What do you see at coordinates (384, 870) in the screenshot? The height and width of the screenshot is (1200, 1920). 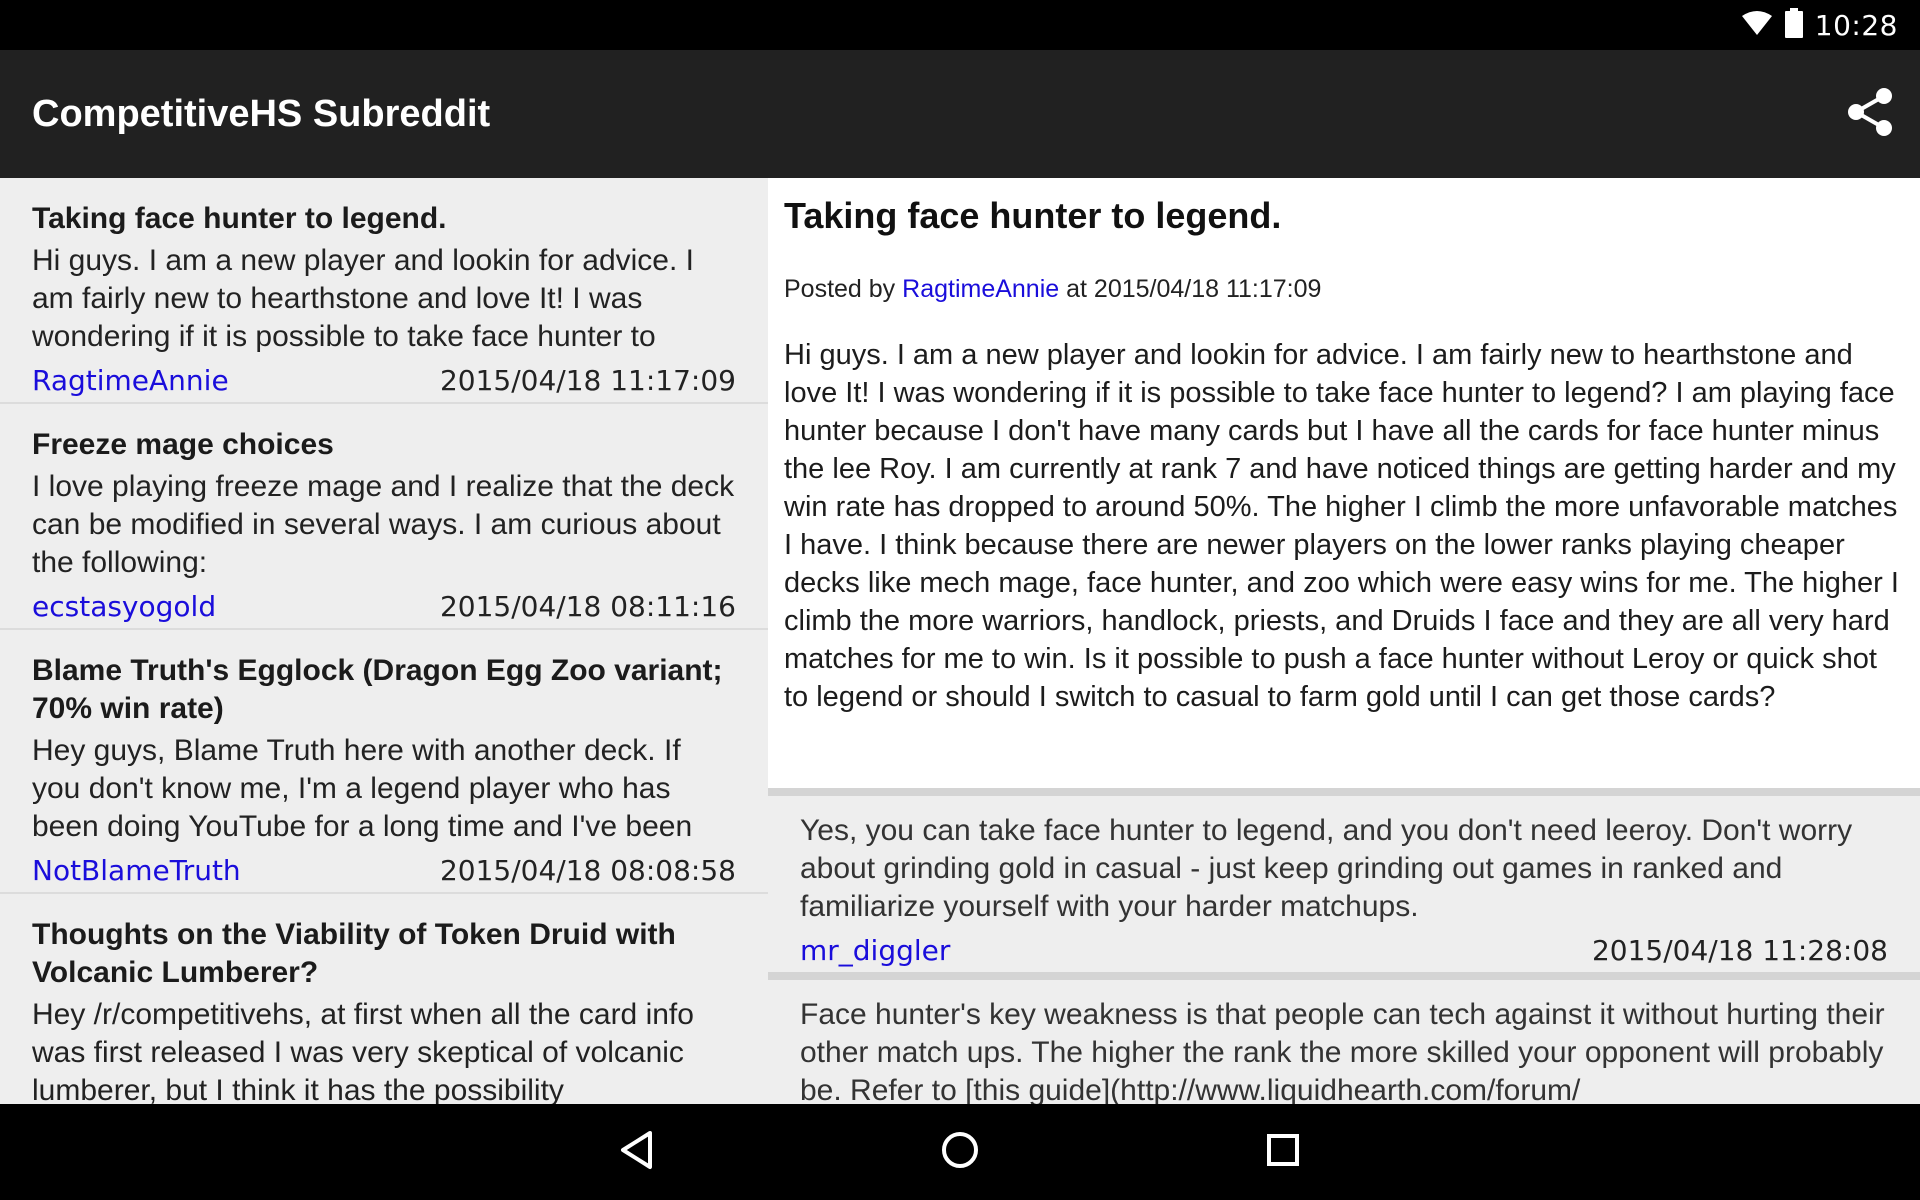 I see `post-meta: NotBlameTruth 2015/04/18 08:08:58` at bounding box center [384, 870].